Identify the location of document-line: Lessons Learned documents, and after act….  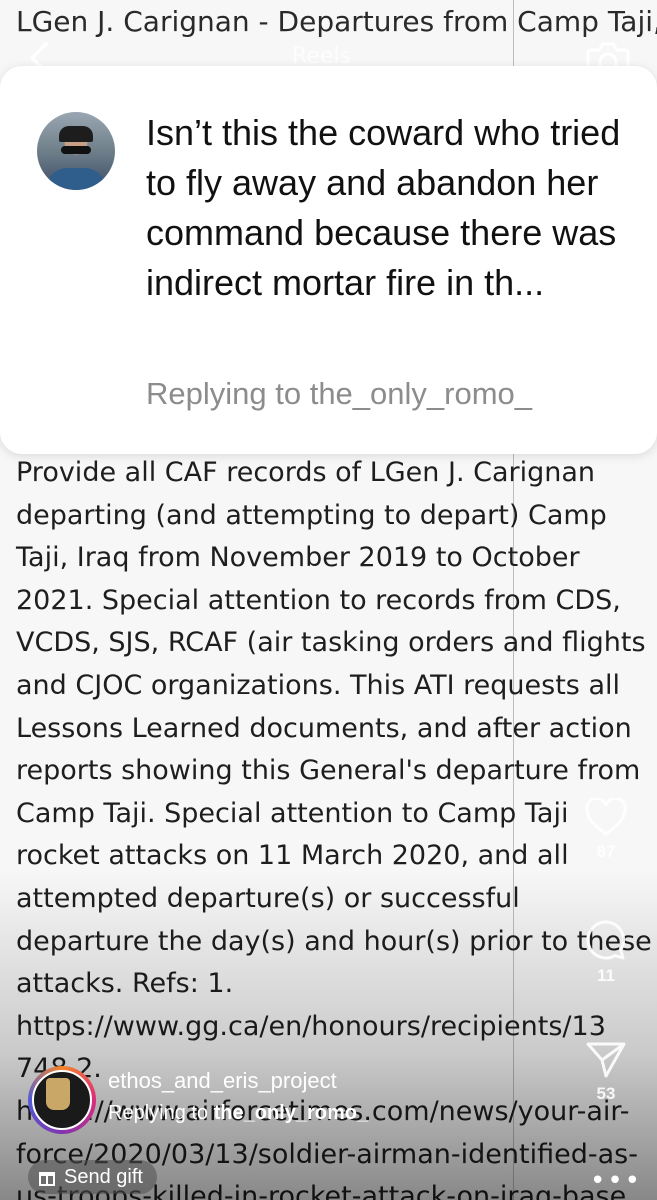
(324, 728).